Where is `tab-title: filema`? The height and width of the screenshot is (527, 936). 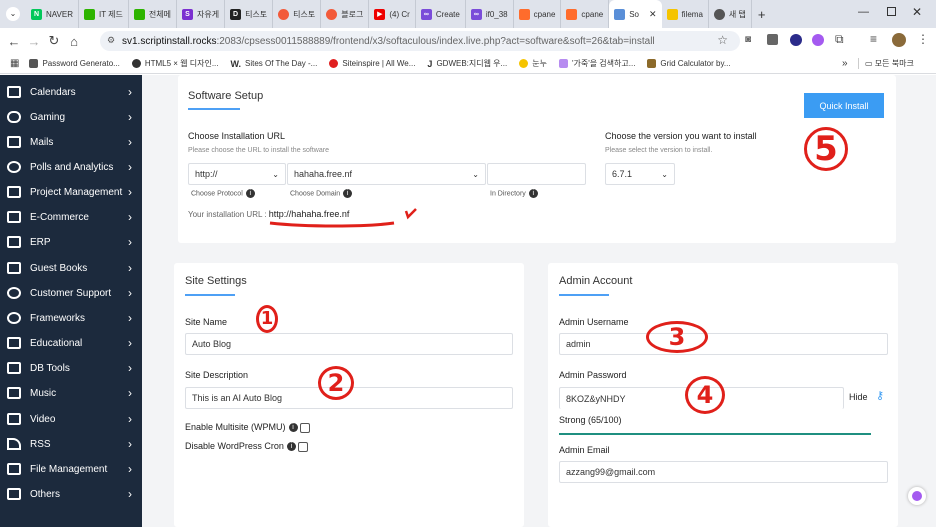 tab-title: filema is located at coordinates (692, 14).